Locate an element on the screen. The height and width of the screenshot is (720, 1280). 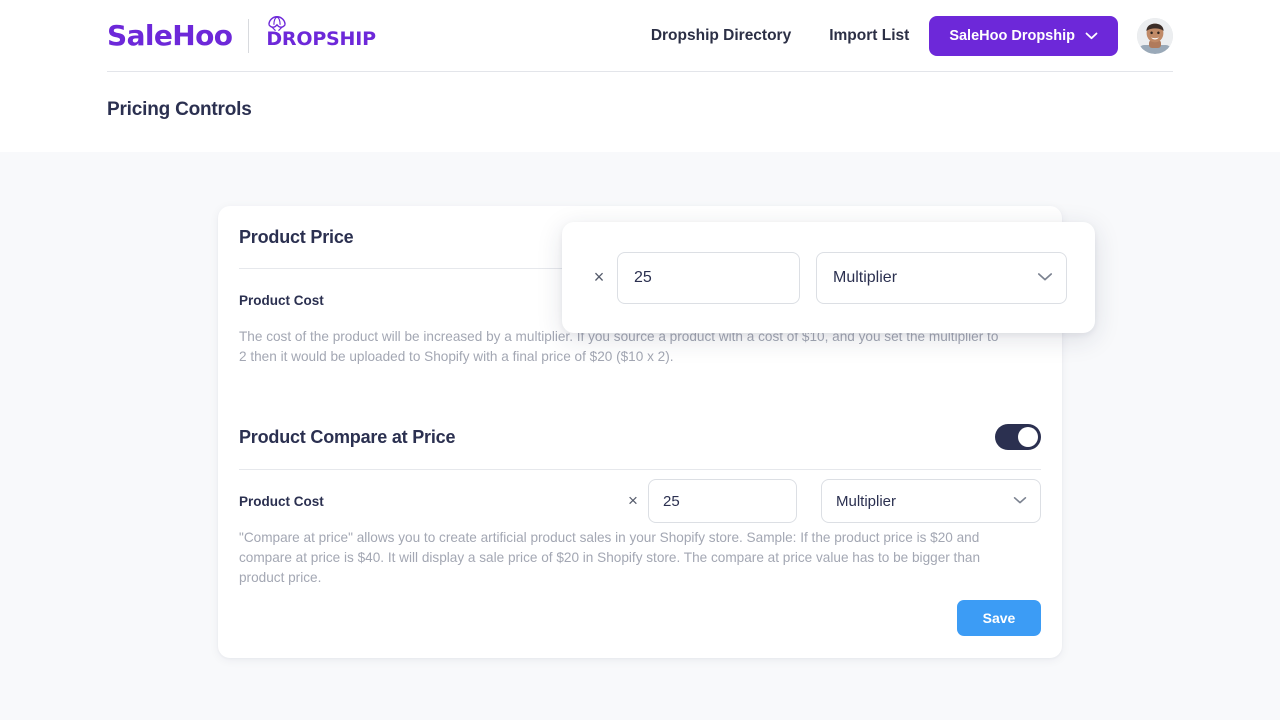
popup-mode-select-wrap: Multiplier is located at coordinates (941, 277).